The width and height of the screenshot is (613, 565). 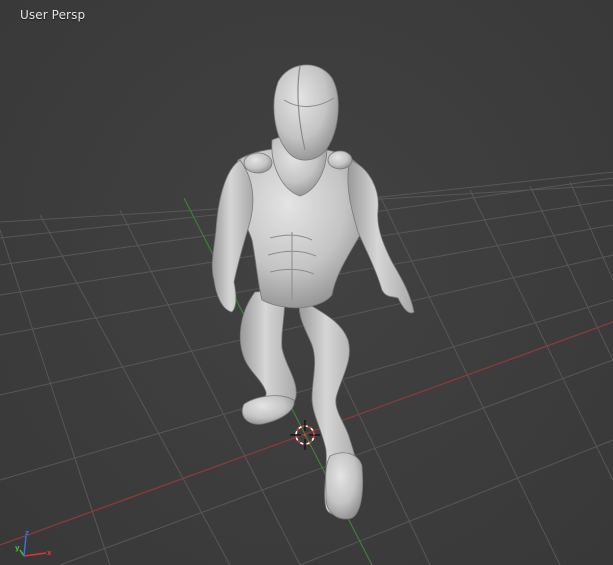 I want to click on right-foot, so click(x=344, y=486).